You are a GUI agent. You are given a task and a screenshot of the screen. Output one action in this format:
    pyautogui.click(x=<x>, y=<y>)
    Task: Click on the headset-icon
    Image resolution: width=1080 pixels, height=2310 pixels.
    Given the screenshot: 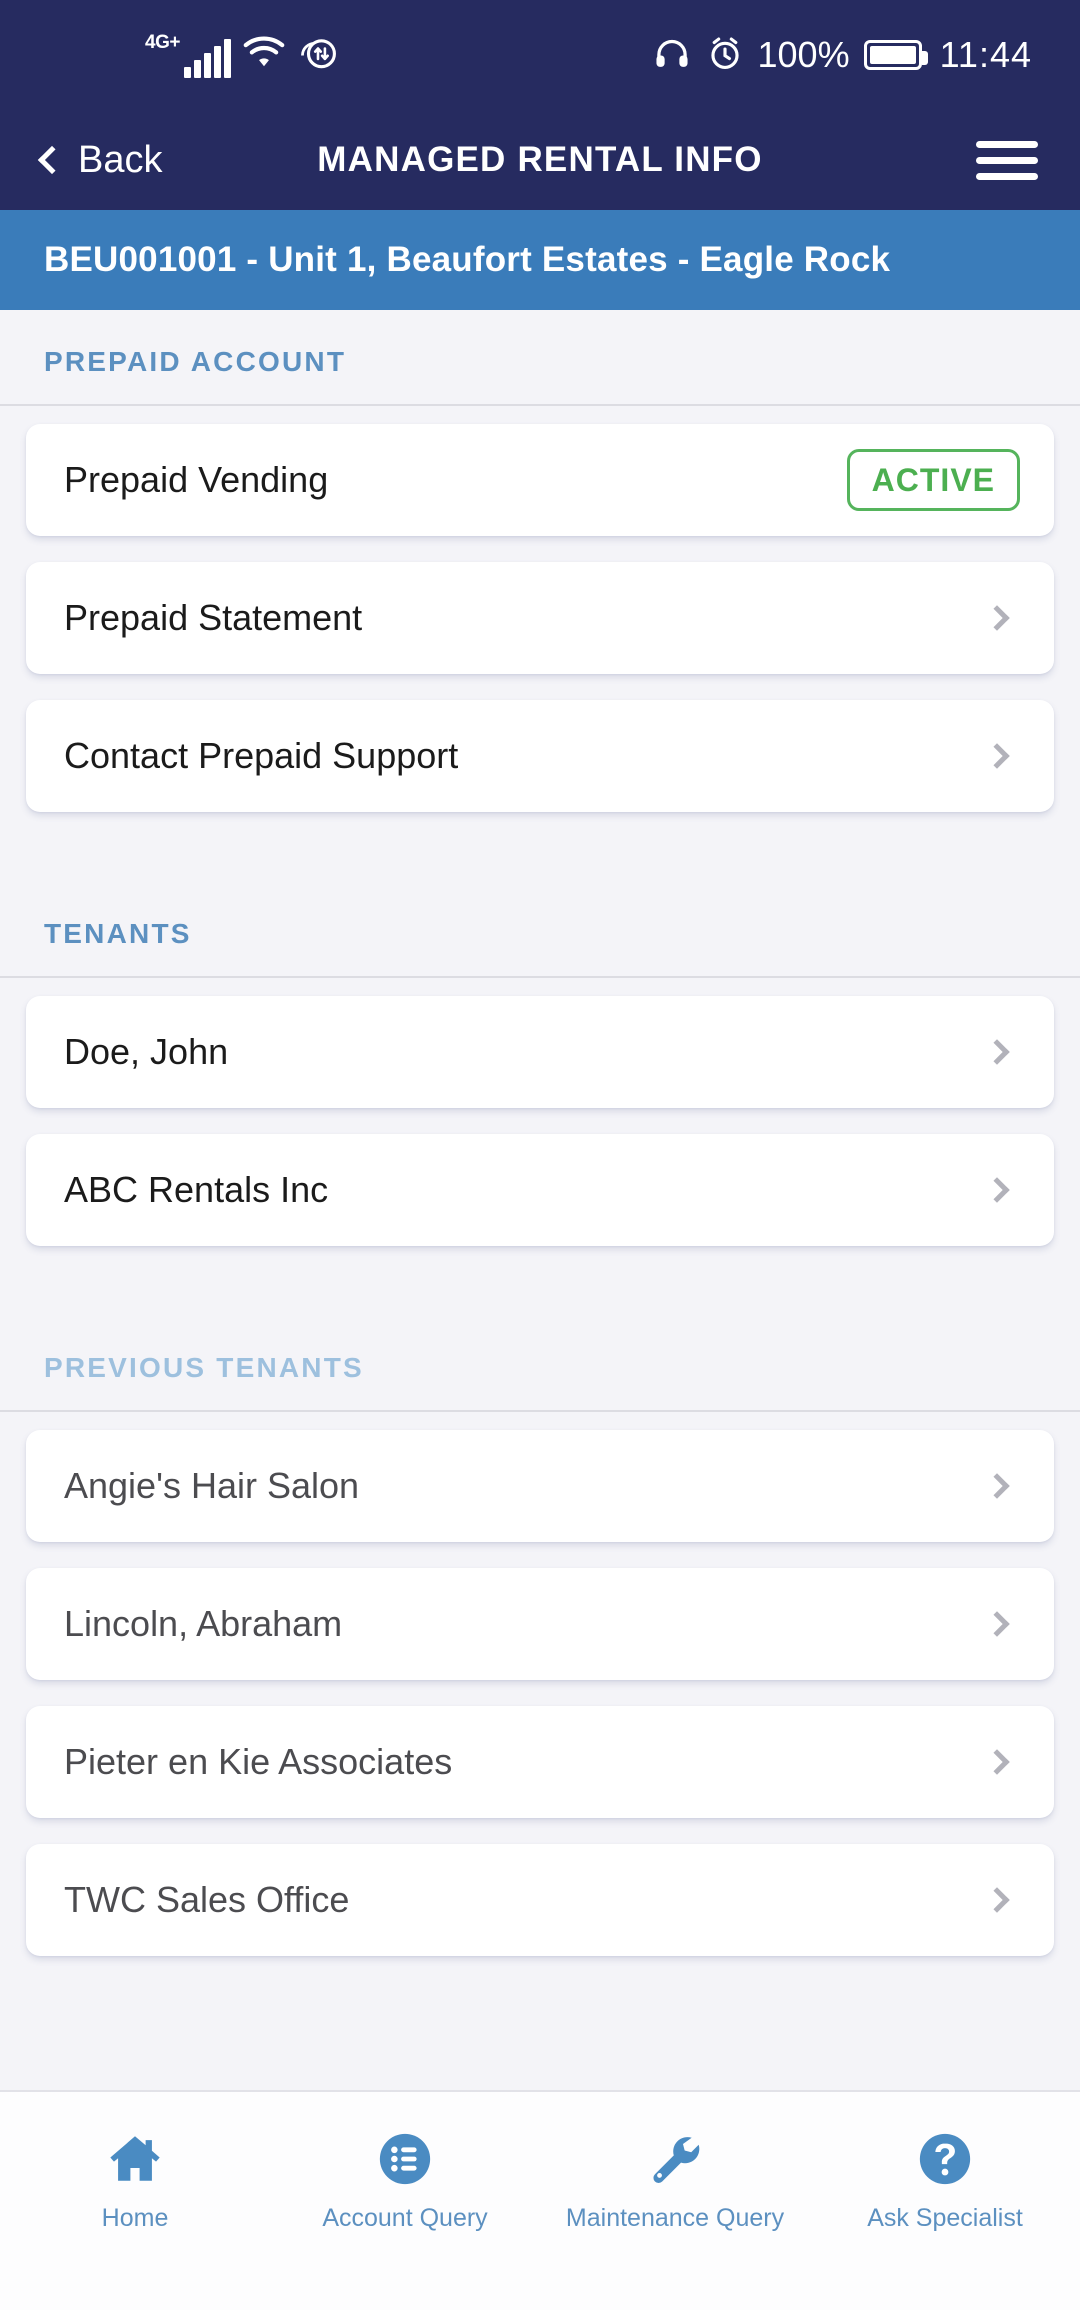 What is the action you would take?
    pyautogui.click(x=672, y=55)
    